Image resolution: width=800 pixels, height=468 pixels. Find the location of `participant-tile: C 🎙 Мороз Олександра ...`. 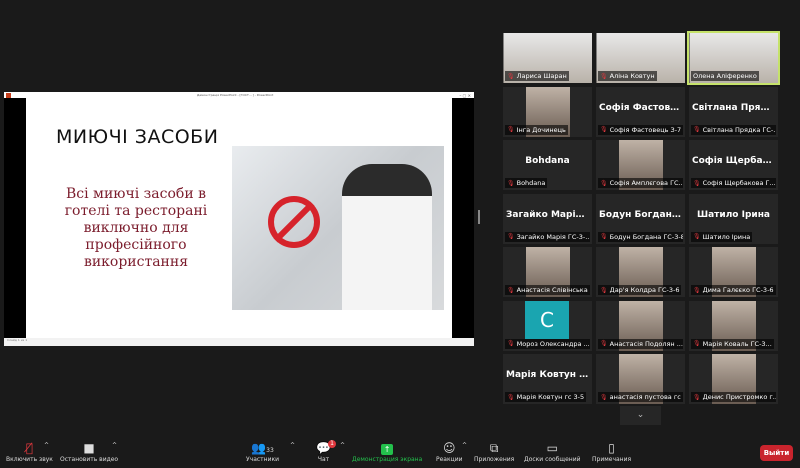

participant-tile: C 🎙 Мороз Олександра ... is located at coordinates (547, 325).